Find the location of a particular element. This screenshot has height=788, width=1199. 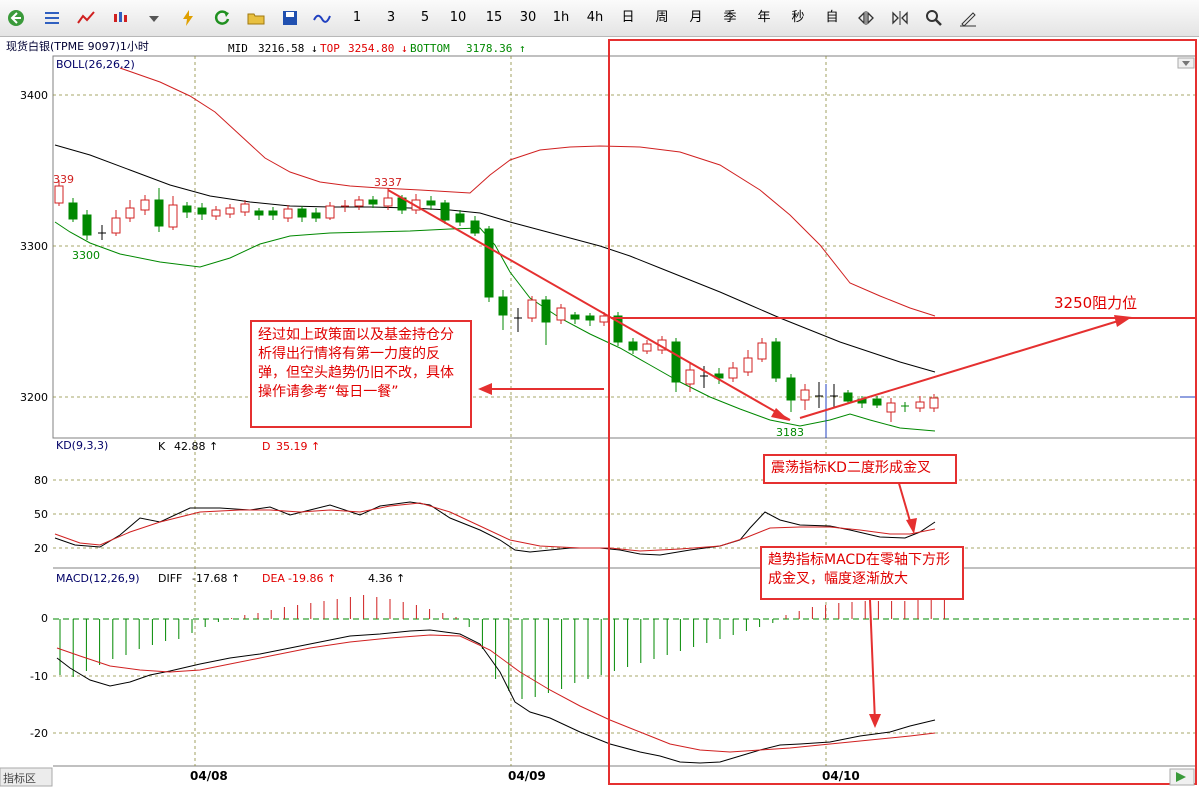

label-3300: 3300 is located at coordinates (86, 255).